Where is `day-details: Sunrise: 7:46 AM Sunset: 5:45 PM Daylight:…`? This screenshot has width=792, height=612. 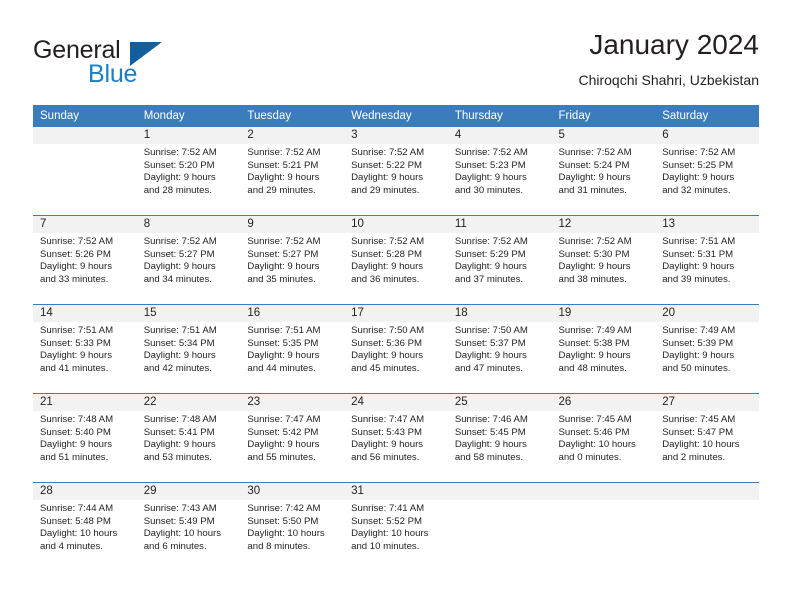 day-details: Sunrise: 7:46 AM Sunset: 5:45 PM Daylight:… is located at coordinates (500, 437).